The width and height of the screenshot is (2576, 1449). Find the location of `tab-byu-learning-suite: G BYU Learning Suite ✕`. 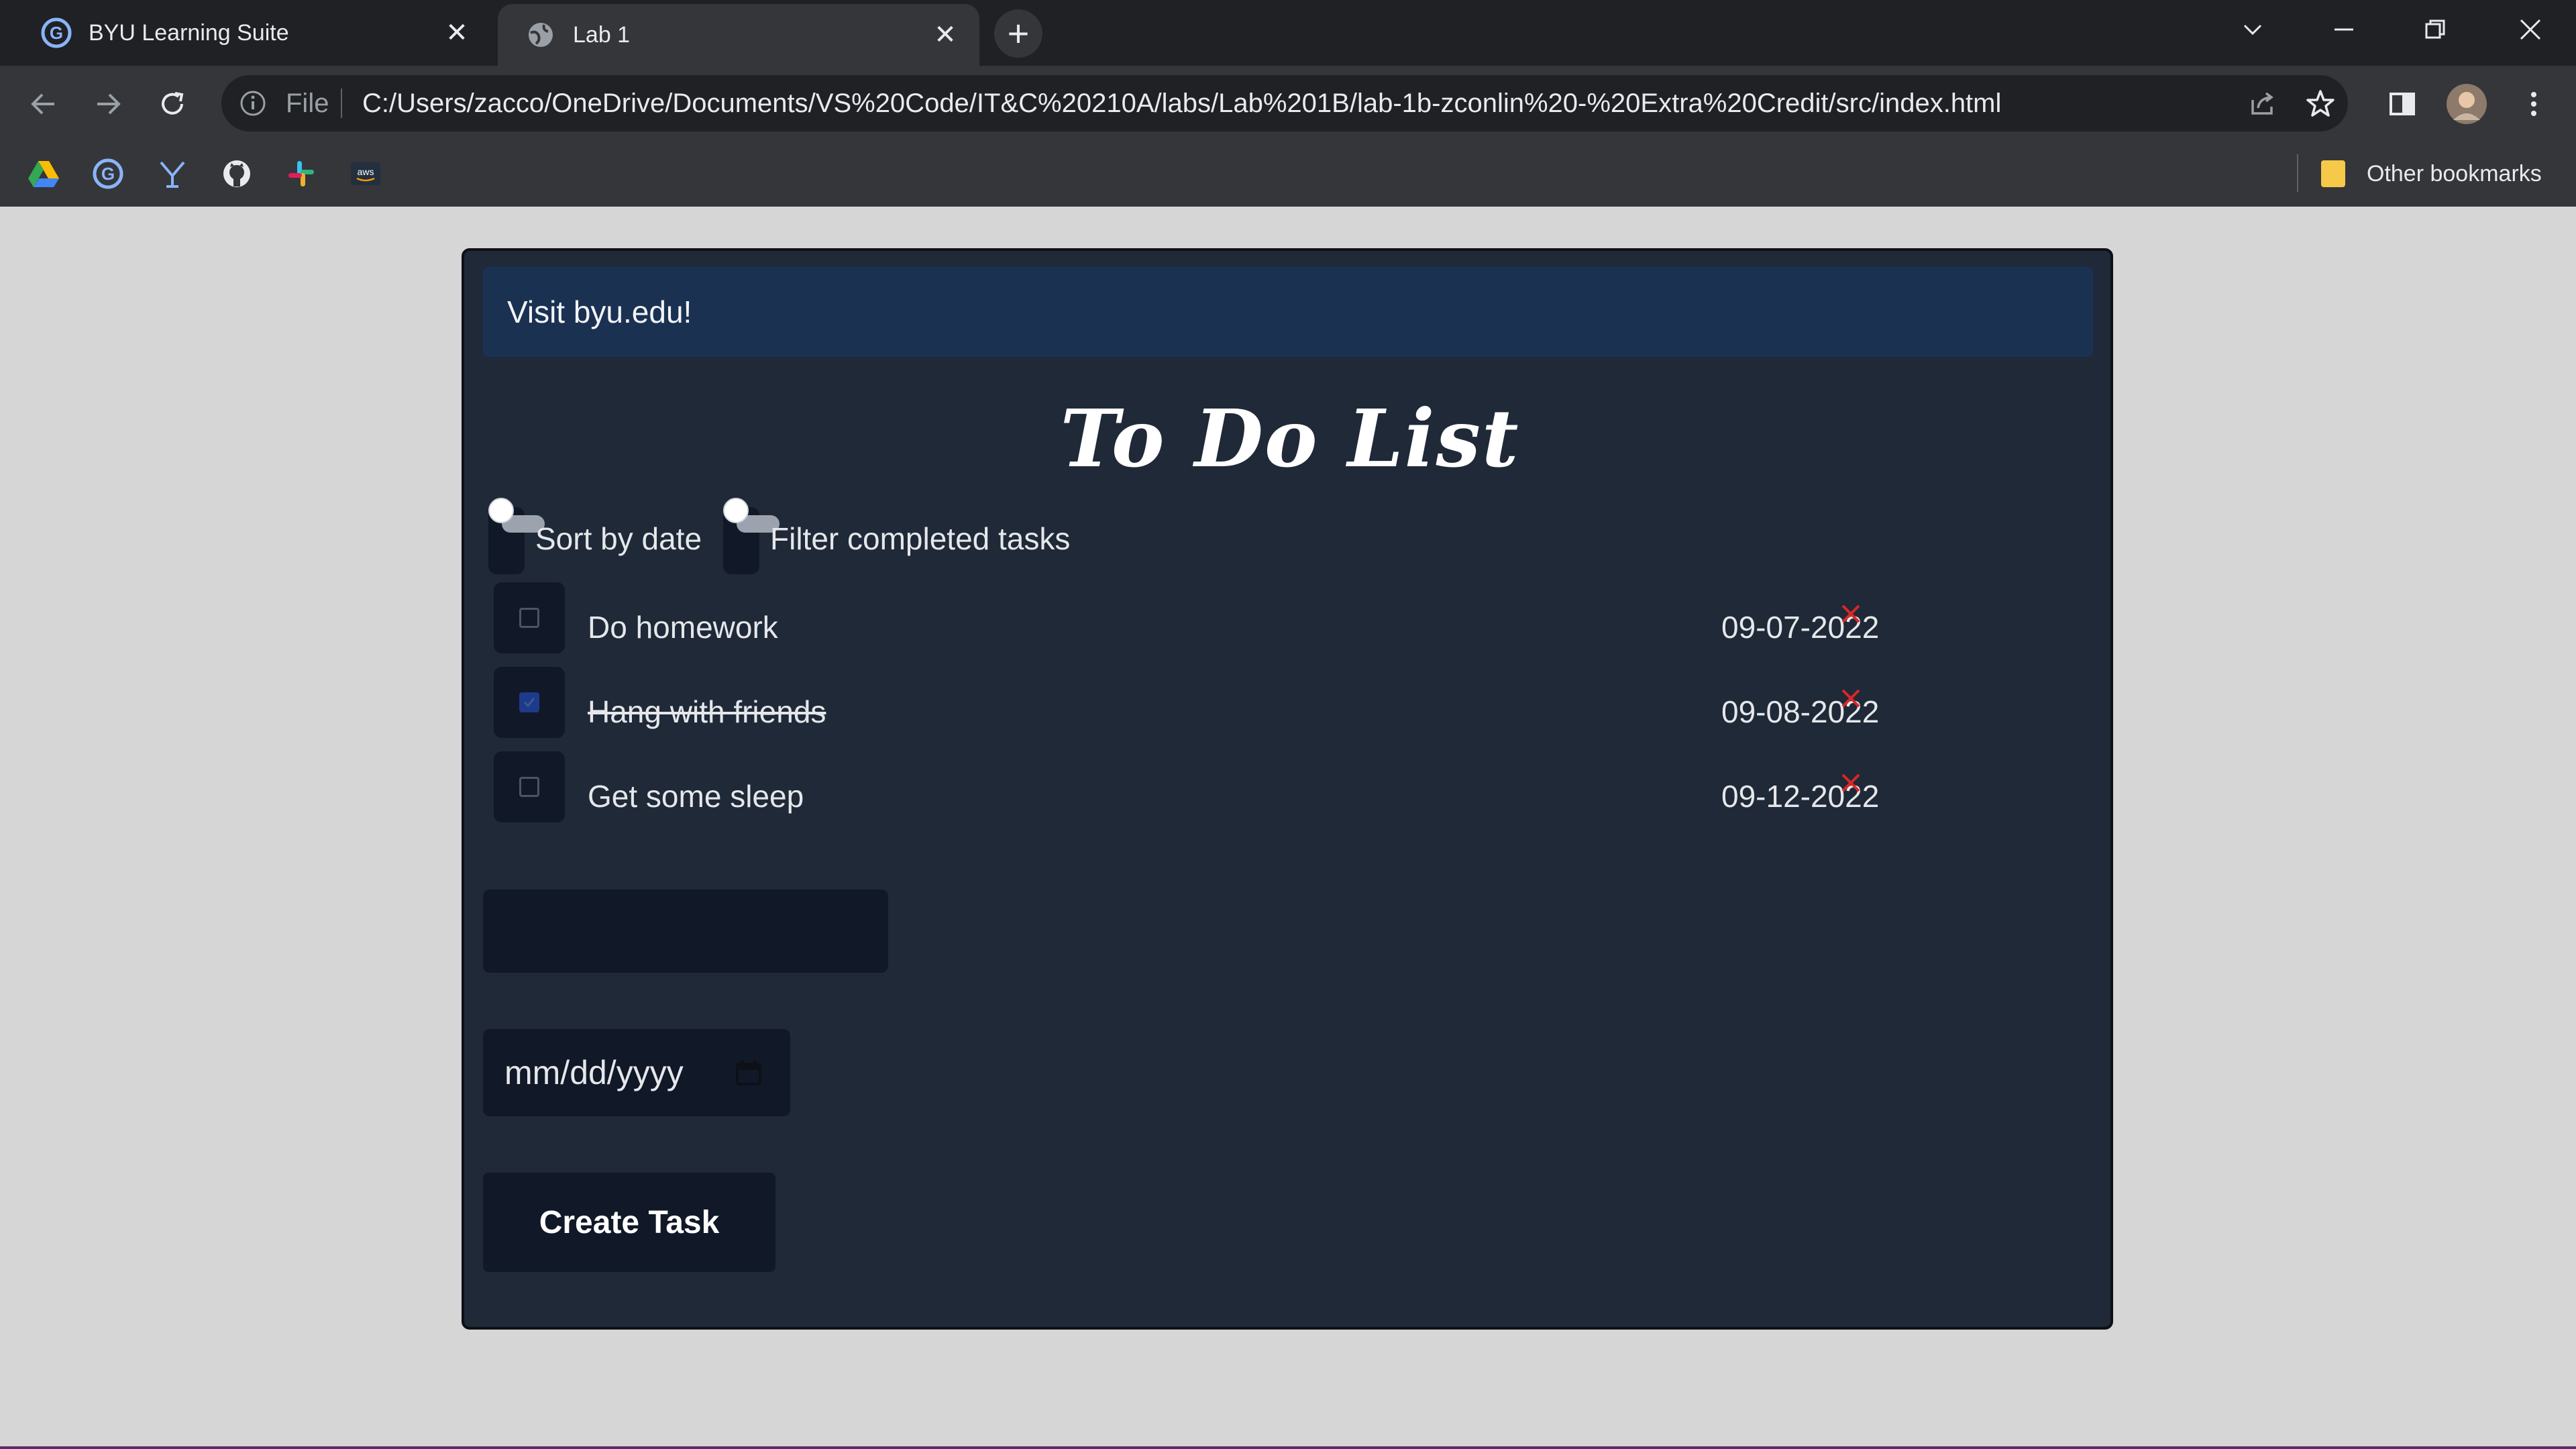

tab-byu-learning-suite: G BYU Learning Suite ✕ is located at coordinates (252, 33).